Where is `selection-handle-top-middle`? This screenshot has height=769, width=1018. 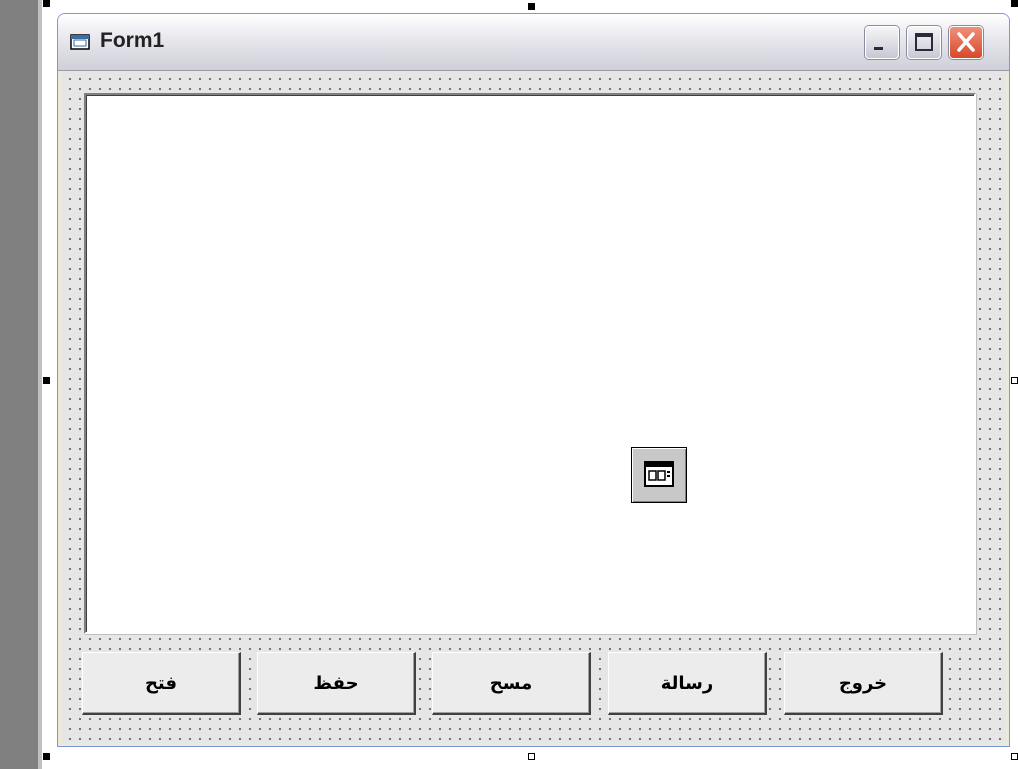 selection-handle-top-middle is located at coordinates (531, 6).